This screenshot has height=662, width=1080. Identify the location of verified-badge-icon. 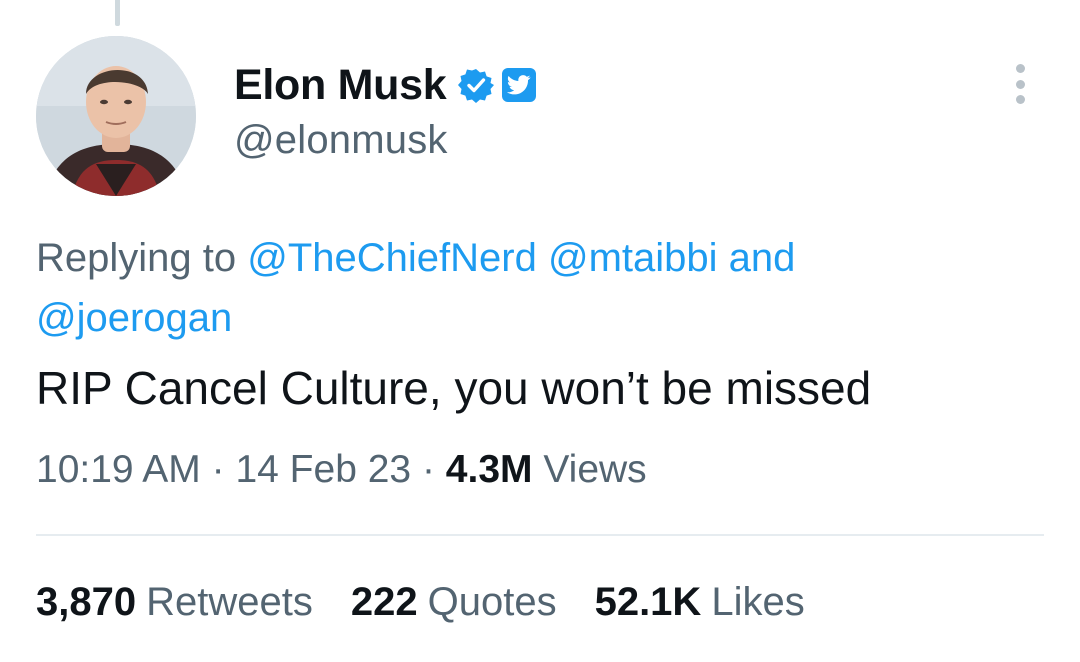
(476, 85).